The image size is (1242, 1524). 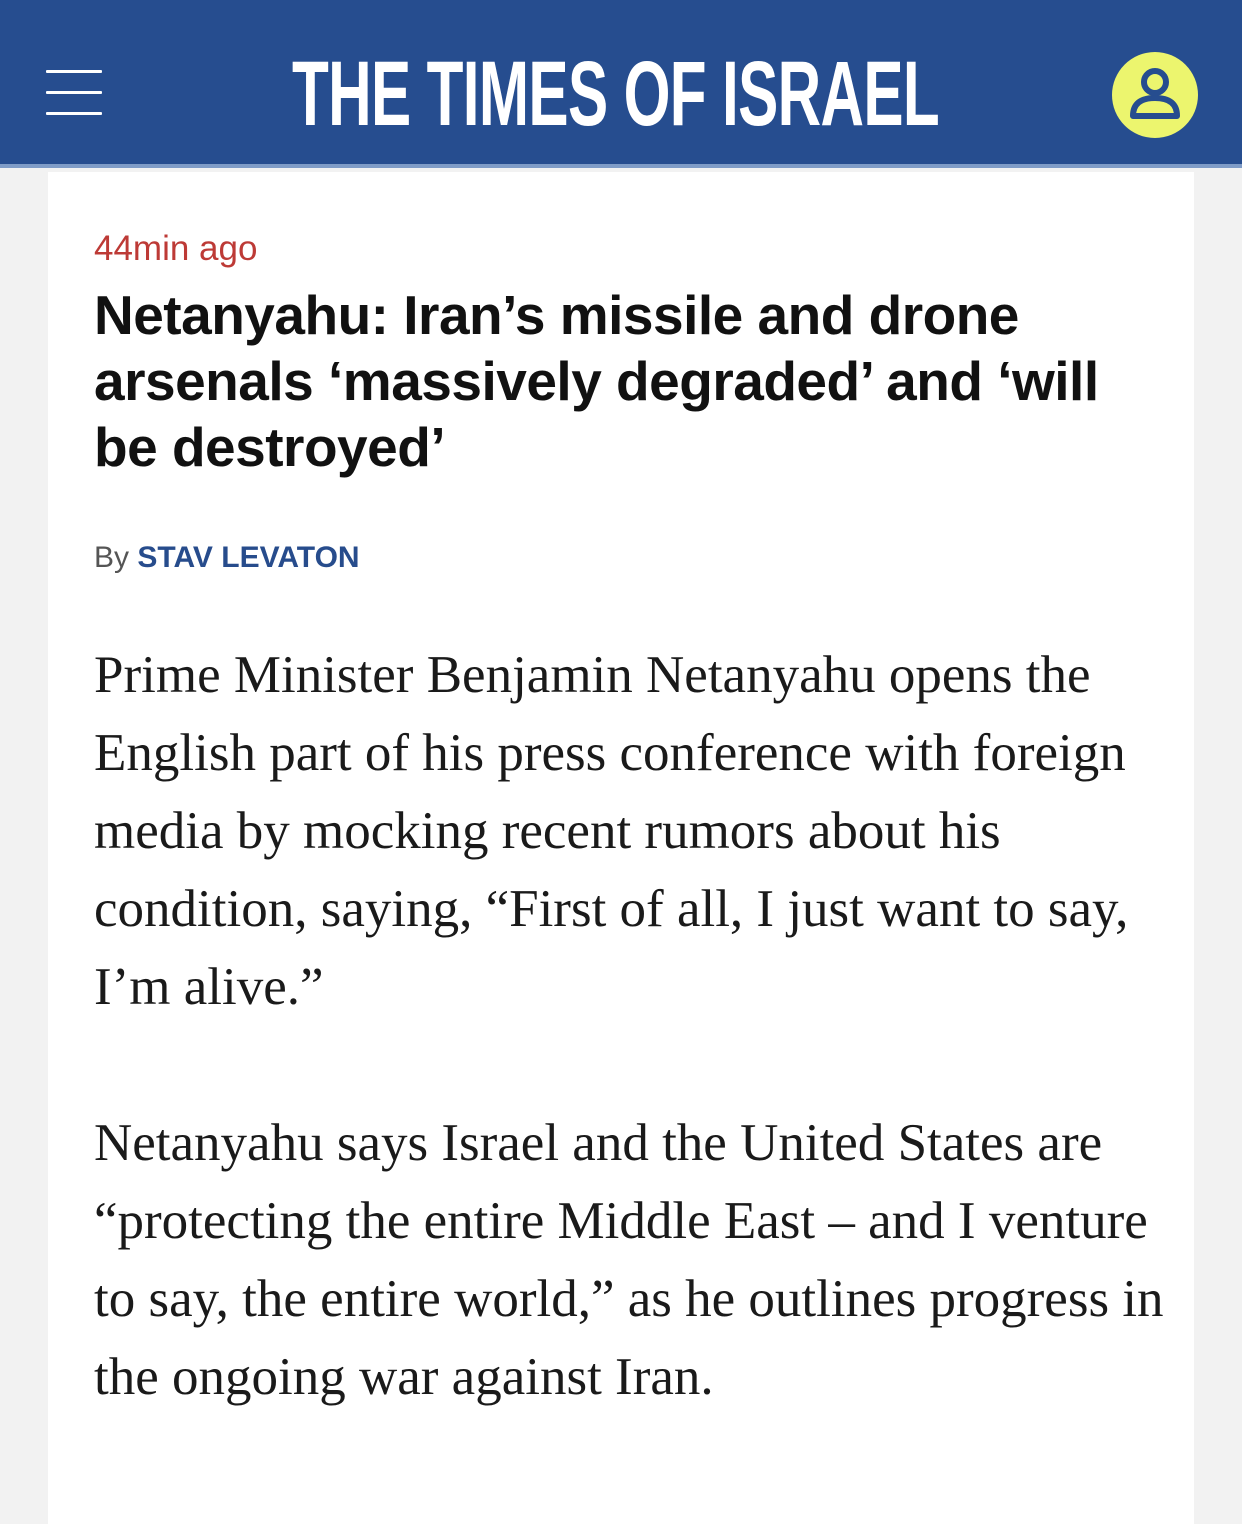 What do you see at coordinates (616, 94) in the screenshot?
I see `site-logo: THE TIMES OF ISRAEL` at bounding box center [616, 94].